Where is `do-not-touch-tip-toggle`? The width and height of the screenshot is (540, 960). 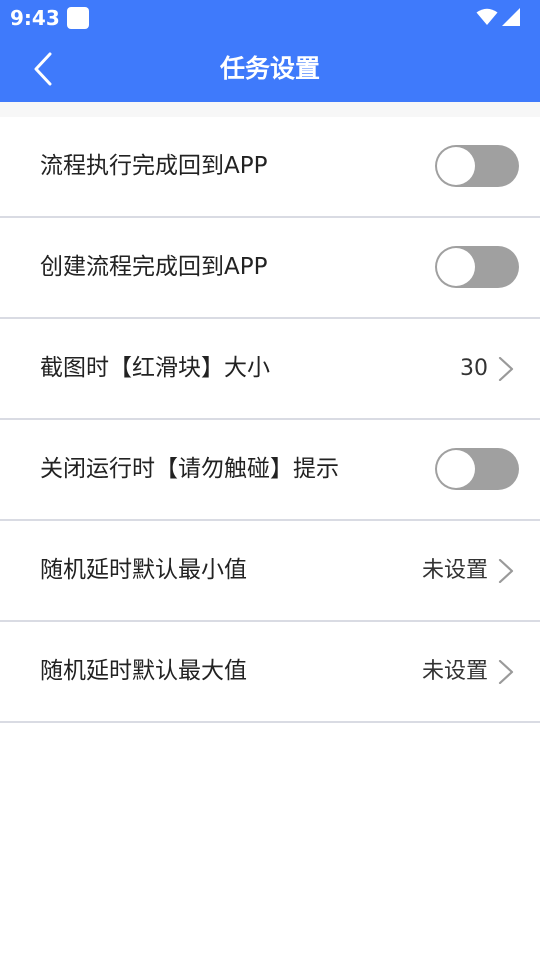 do-not-touch-tip-toggle is located at coordinates (477, 469).